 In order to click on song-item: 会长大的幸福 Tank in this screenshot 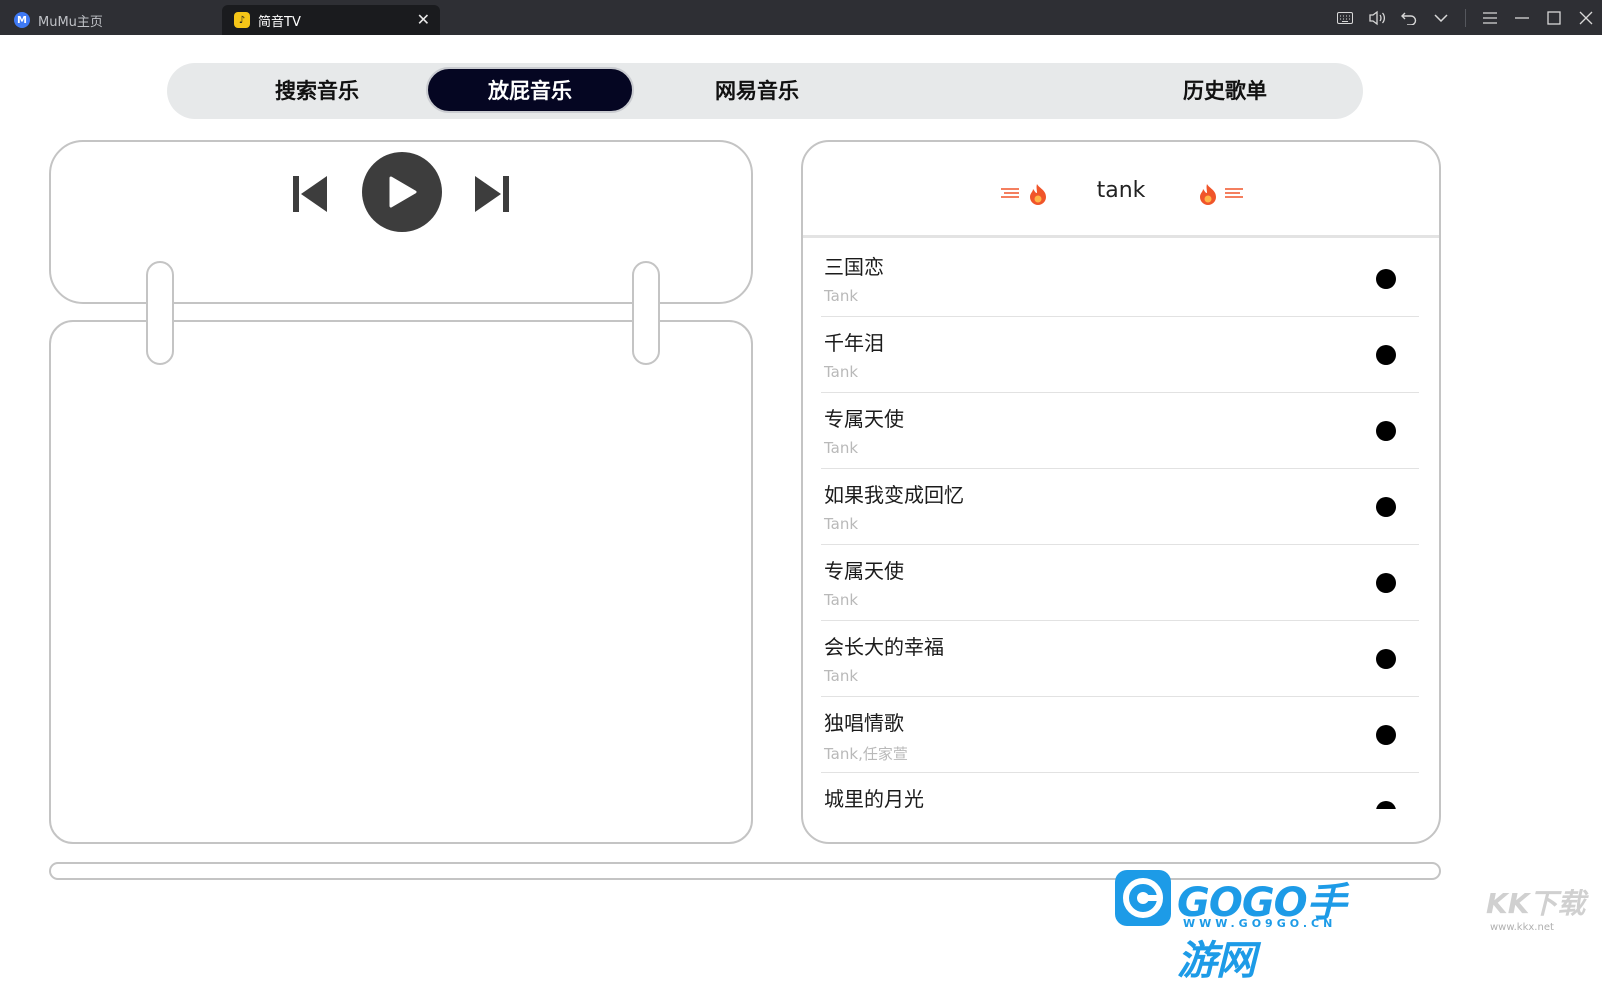, I will do `click(1120, 659)`.